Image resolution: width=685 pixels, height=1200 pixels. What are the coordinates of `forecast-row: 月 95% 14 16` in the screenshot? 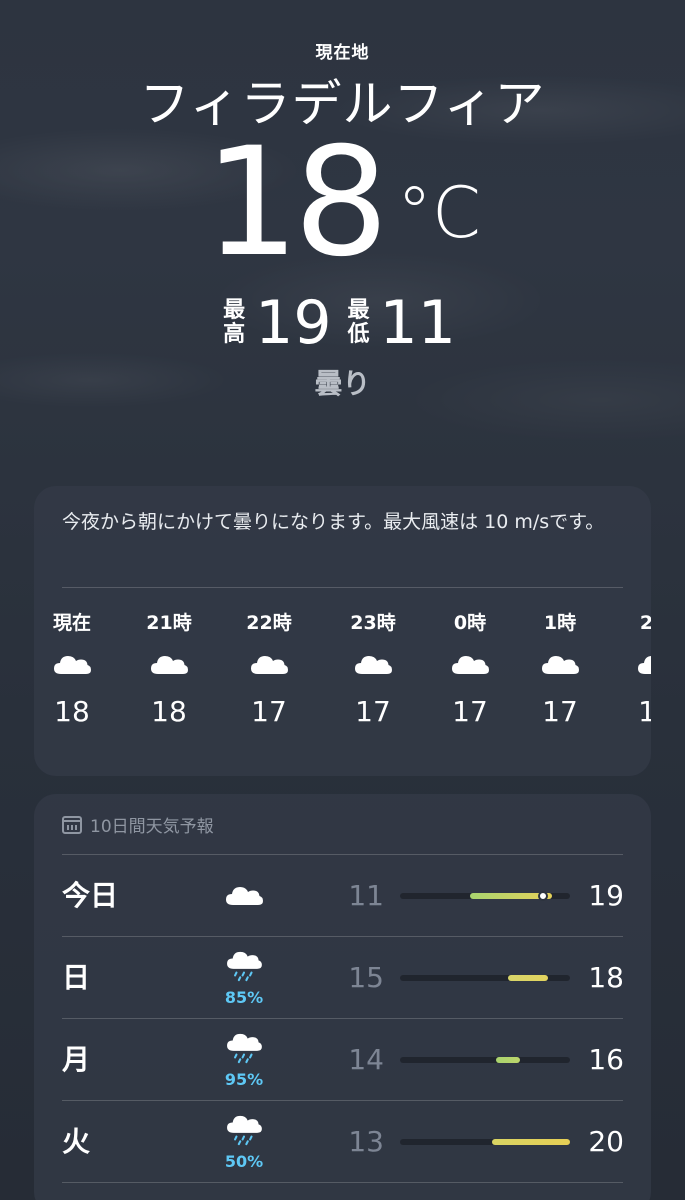 It's located at (342, 1060).